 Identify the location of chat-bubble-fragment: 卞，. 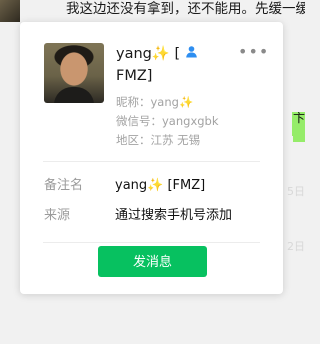
(298, 124).